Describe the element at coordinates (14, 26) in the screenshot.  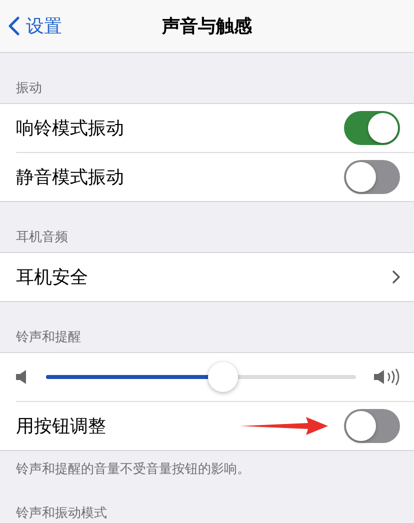
I see `back-chevron-icon` at that location.